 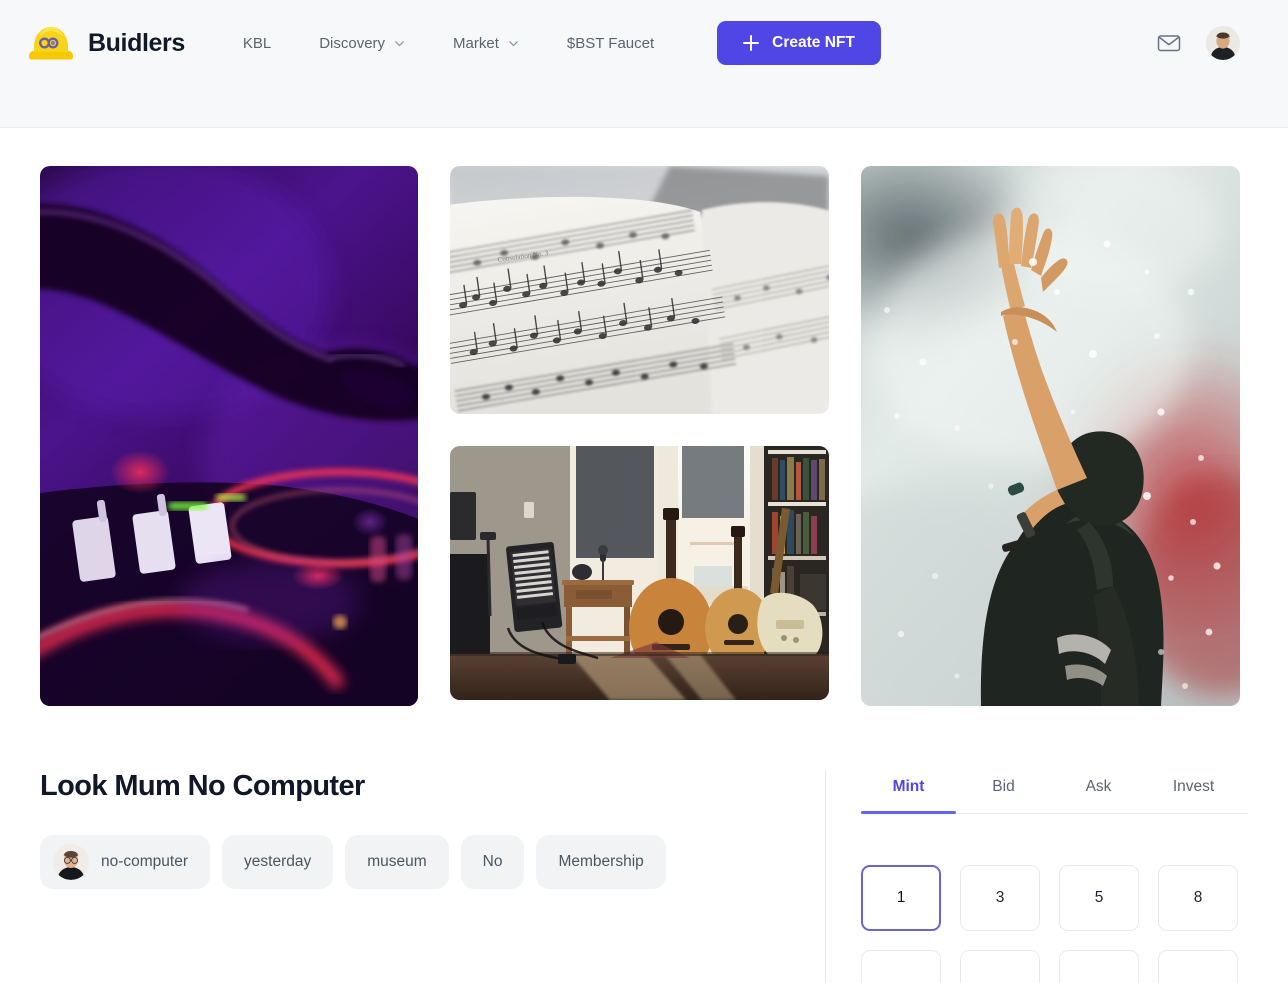 I want to click on tag-label: Membership, so click(x=601, y=861).